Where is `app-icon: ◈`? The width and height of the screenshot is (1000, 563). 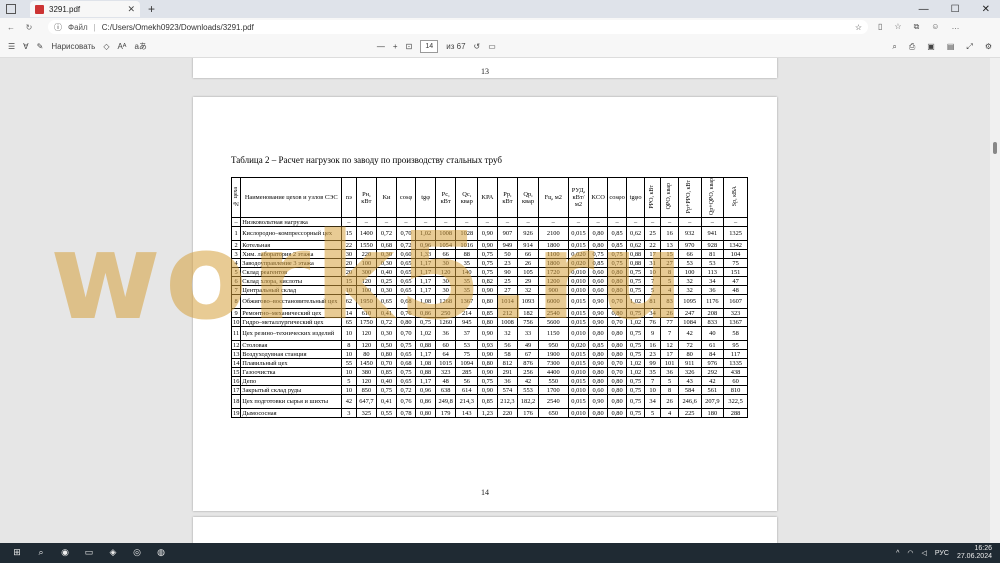 app-icon: ◈ is located at coordinates (113, 553).